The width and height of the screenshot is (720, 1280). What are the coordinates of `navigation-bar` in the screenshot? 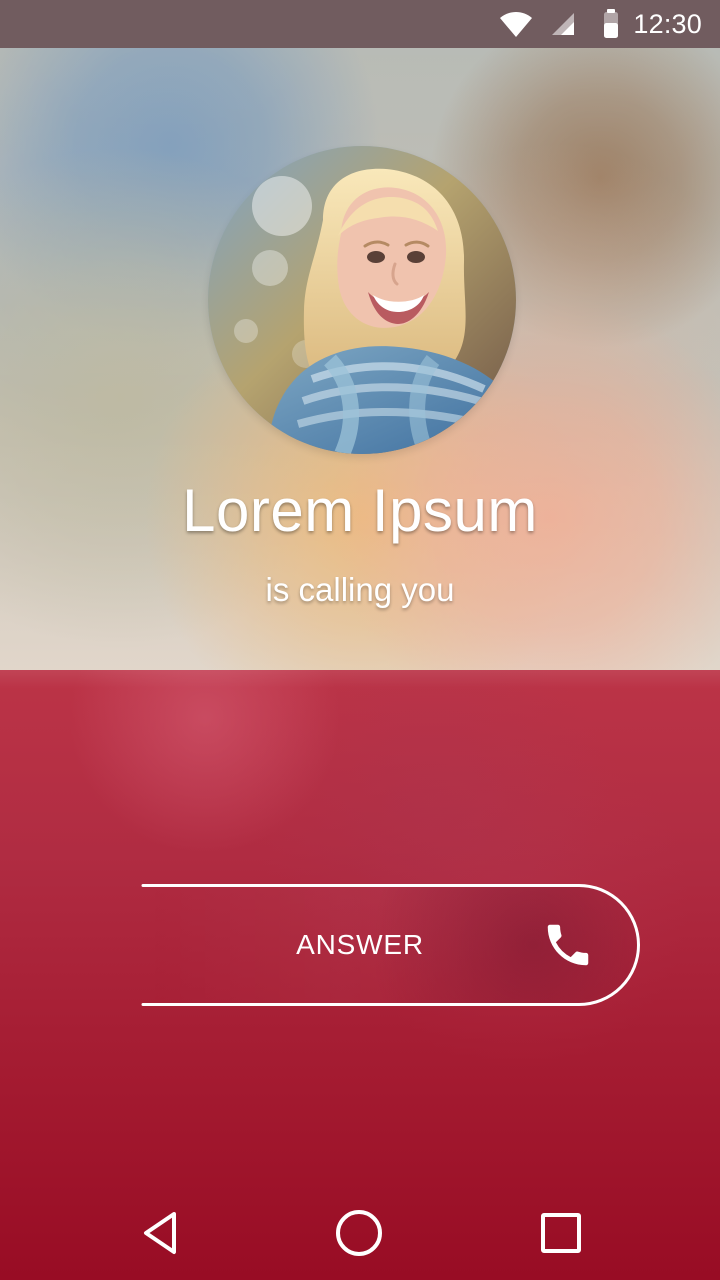 It's located at (360, 1230).